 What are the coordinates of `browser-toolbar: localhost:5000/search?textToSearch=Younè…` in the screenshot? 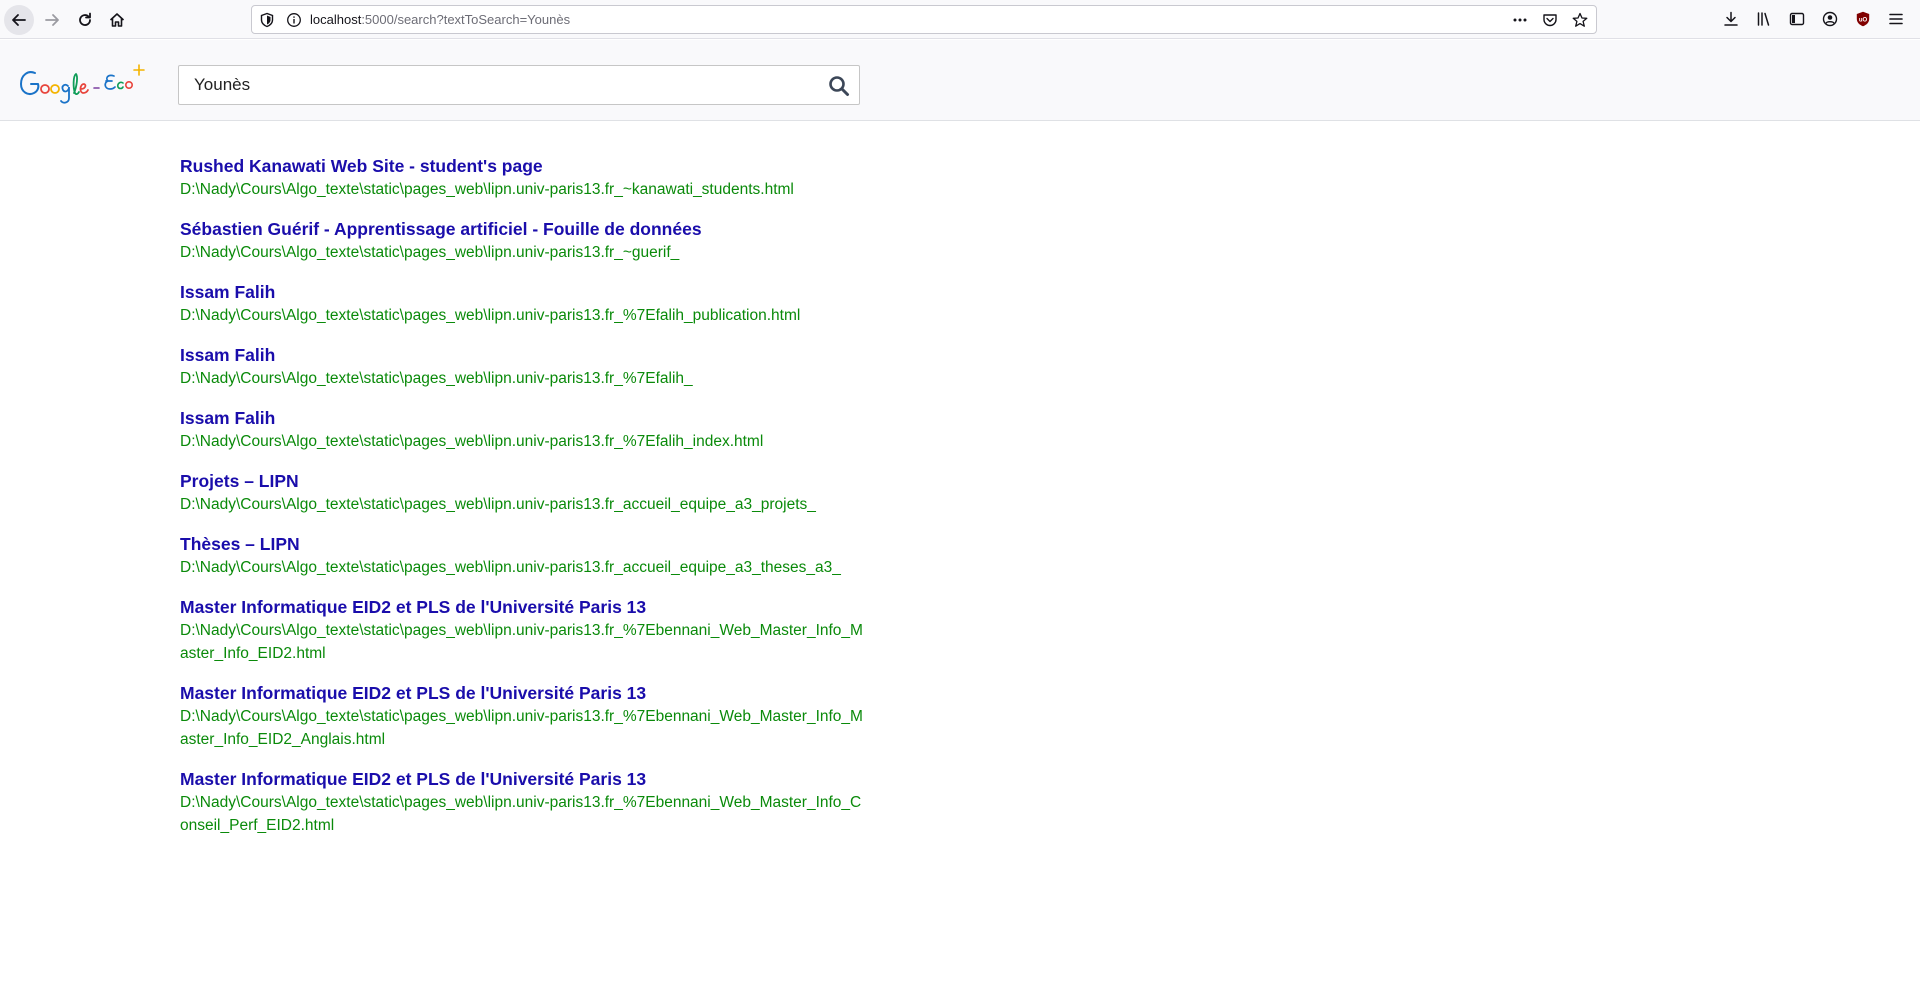 It's located at (960, 19).